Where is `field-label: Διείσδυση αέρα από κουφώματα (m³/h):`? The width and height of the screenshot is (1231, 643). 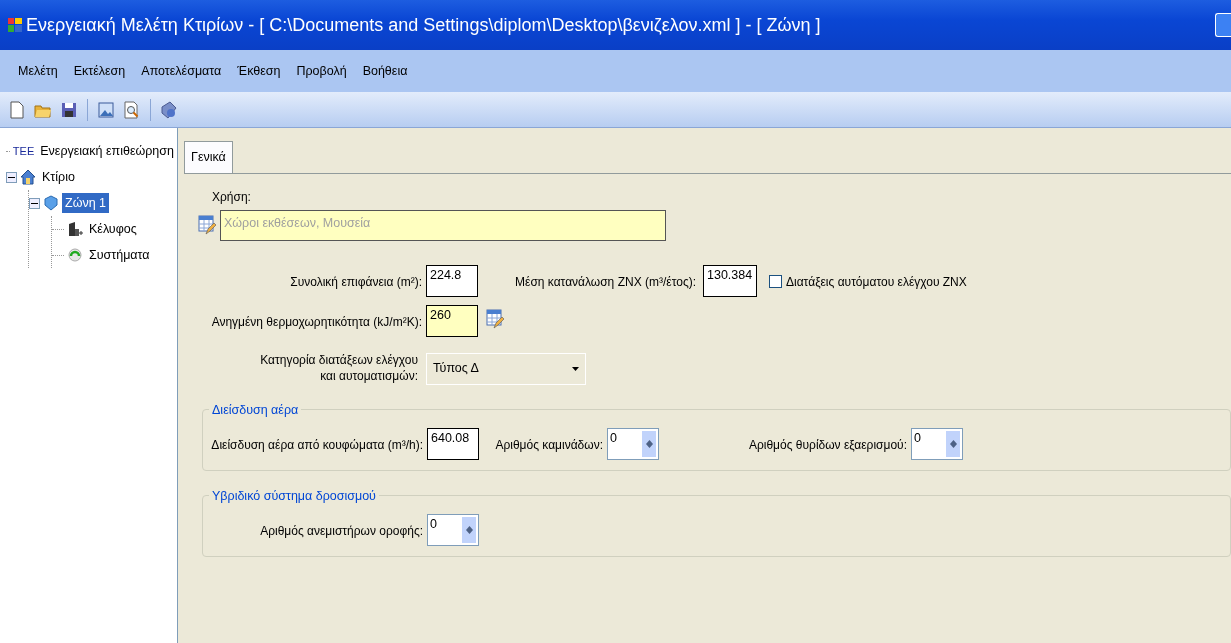 field-label: Διείσδυση αέρα από κουφώματα (m³/h): is located at coordinates (316, 445).